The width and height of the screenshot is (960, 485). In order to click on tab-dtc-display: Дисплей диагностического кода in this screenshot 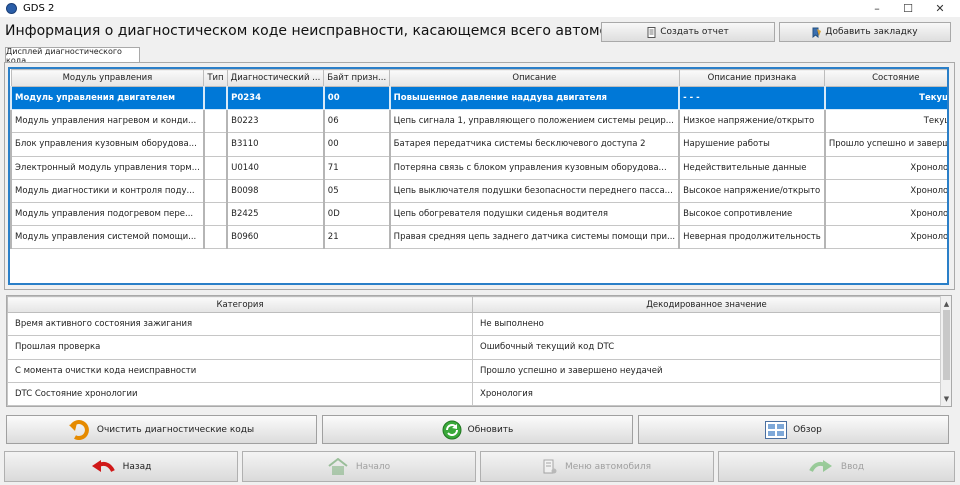, I will do `click(72, 56)`.